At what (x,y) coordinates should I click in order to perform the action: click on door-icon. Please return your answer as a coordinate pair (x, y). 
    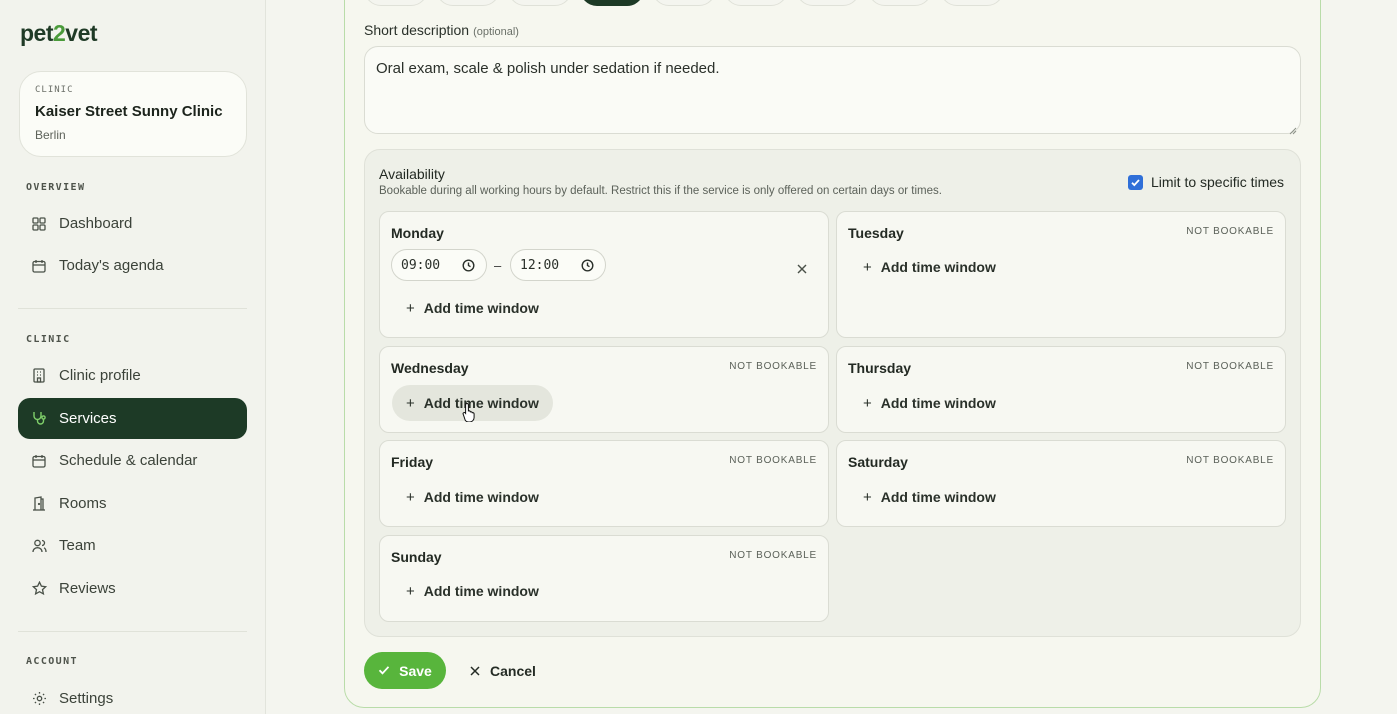
    Looking at the image, I should click on (39, 504).